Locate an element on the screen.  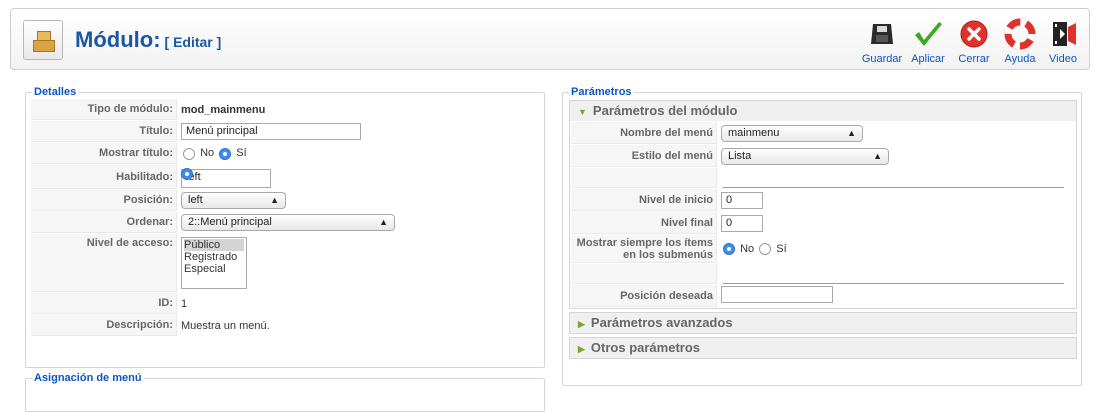
end-level-label: Nivel final is located at coordinates (644, 223).